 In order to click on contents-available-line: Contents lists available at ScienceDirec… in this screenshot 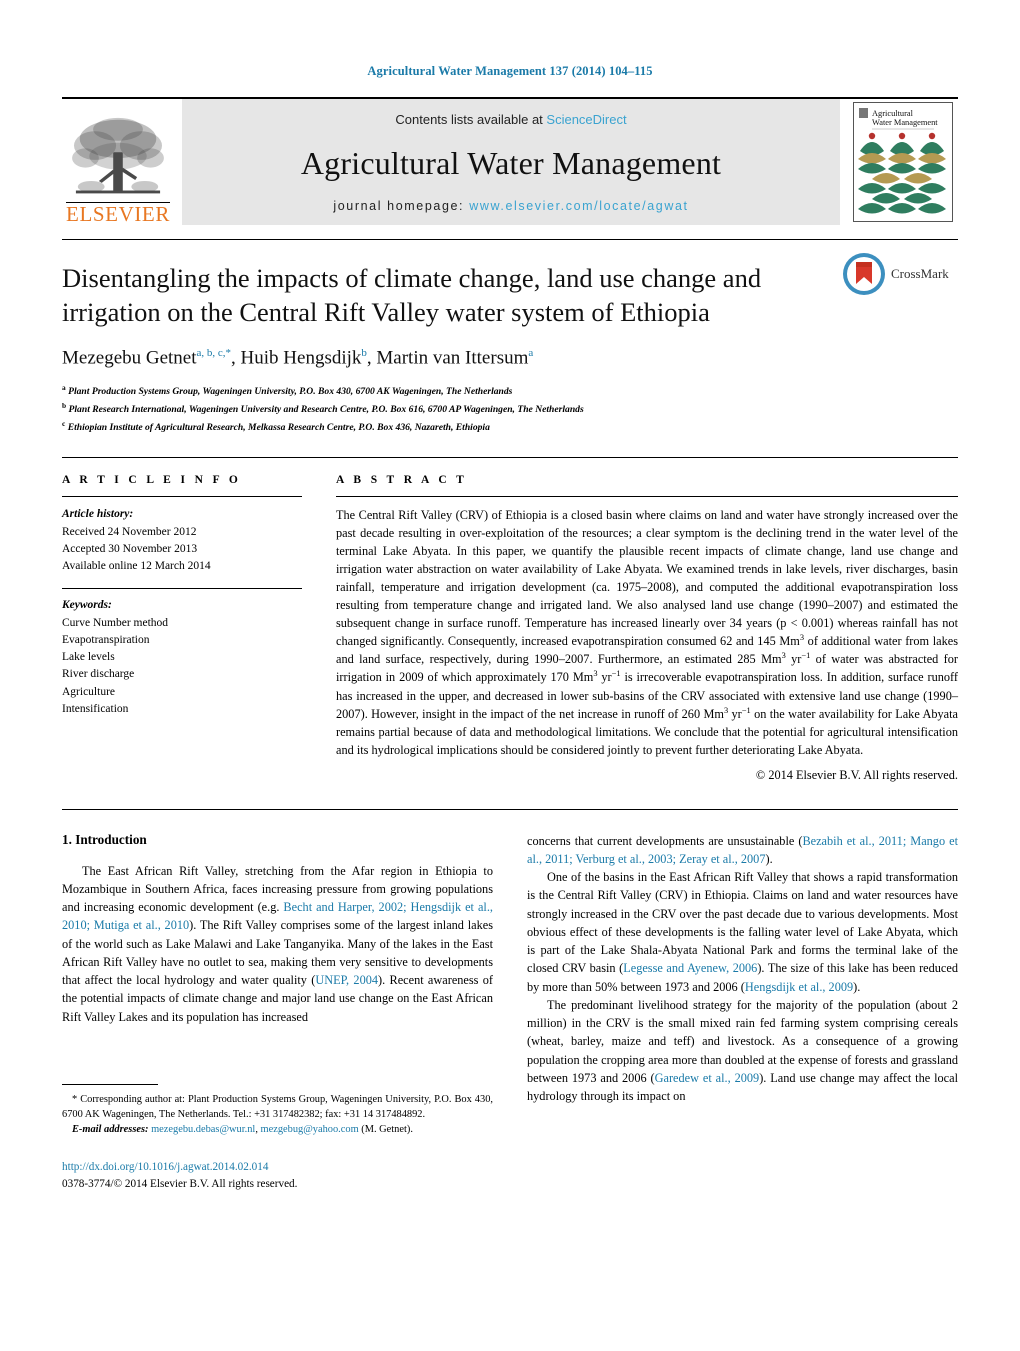, I will do `click(510, 119)`.